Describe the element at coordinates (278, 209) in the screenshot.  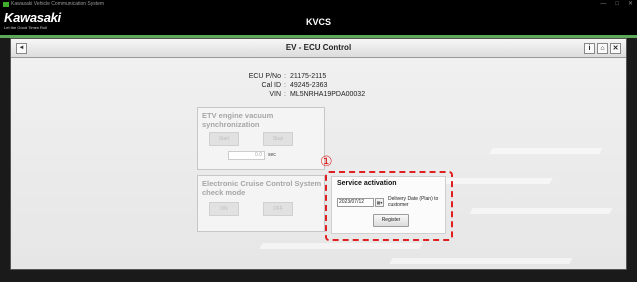
I see `off-button: OFF` at that location.